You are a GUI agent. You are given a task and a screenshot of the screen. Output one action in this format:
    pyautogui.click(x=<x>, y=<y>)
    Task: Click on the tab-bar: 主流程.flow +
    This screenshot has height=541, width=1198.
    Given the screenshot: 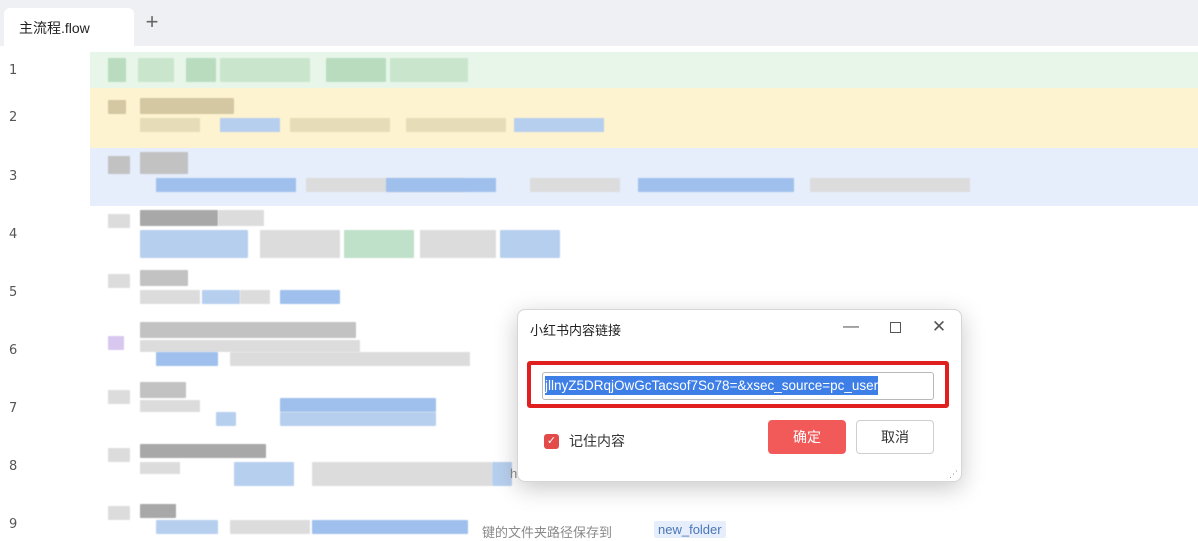 What is the action you would take?
    pyautogui.click(x=599, y=23)
    